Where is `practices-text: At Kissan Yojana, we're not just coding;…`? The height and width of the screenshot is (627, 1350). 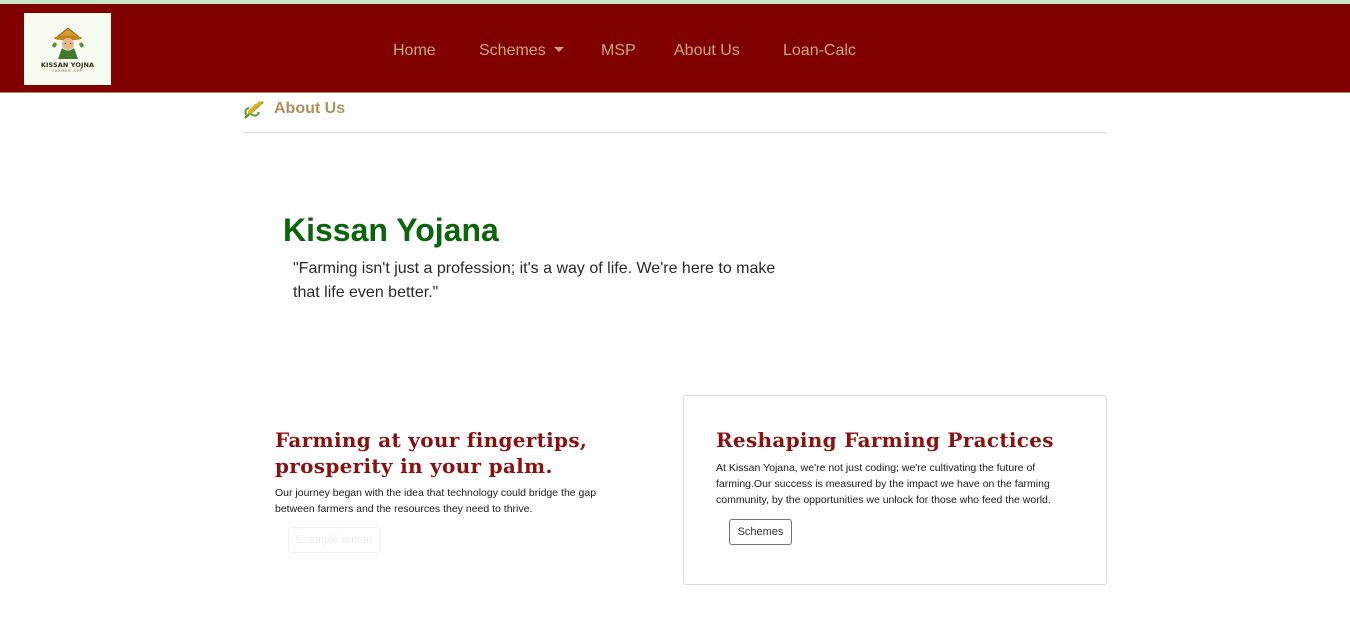
practices-text: At Kissan Yojana, we're not just coding;… is located at coordinates (883, 484).